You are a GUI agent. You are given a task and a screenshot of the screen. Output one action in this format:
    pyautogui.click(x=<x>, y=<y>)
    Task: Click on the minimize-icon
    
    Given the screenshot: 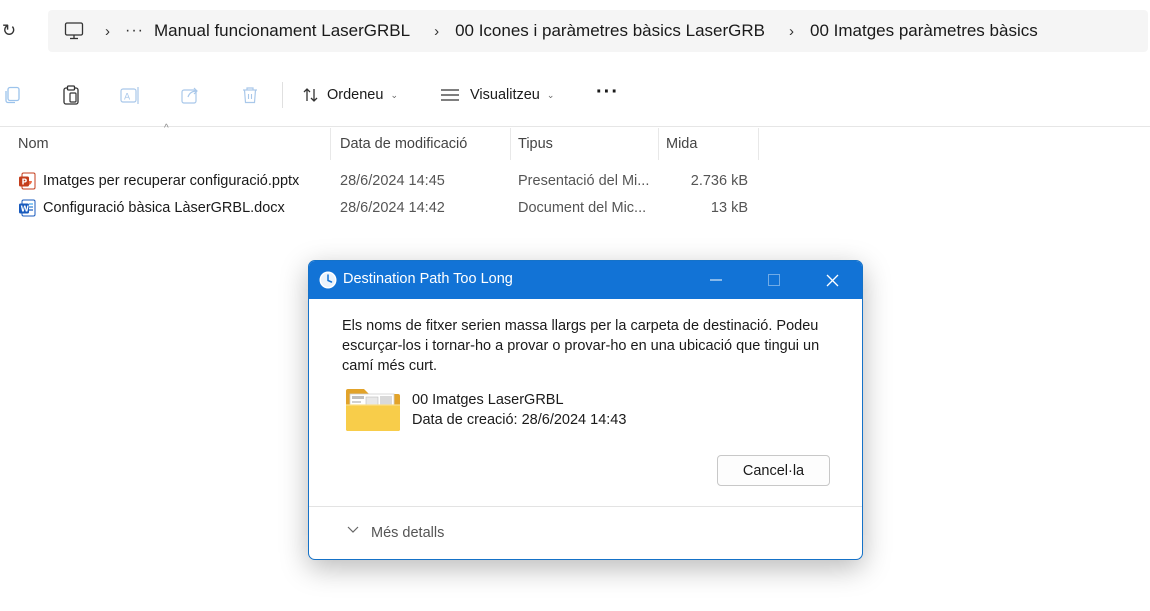 What is the action you would take?
    pyautogui.click(x=716, y=280)
    